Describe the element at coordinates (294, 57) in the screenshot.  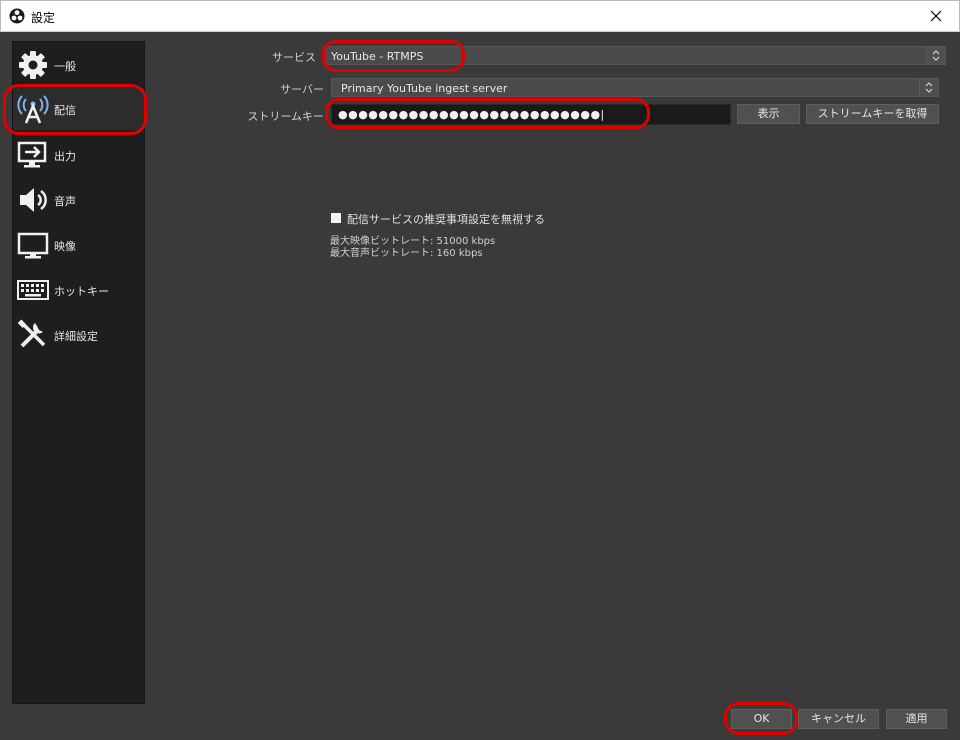
I see `service-label: サービス` at that location.